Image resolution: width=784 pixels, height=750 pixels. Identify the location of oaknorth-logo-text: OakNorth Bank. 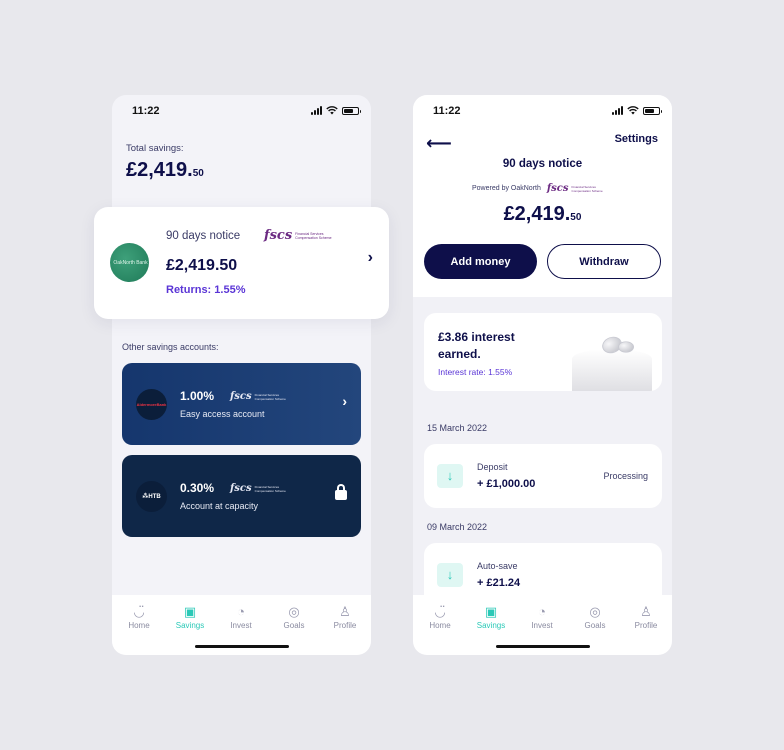
(130, 262).